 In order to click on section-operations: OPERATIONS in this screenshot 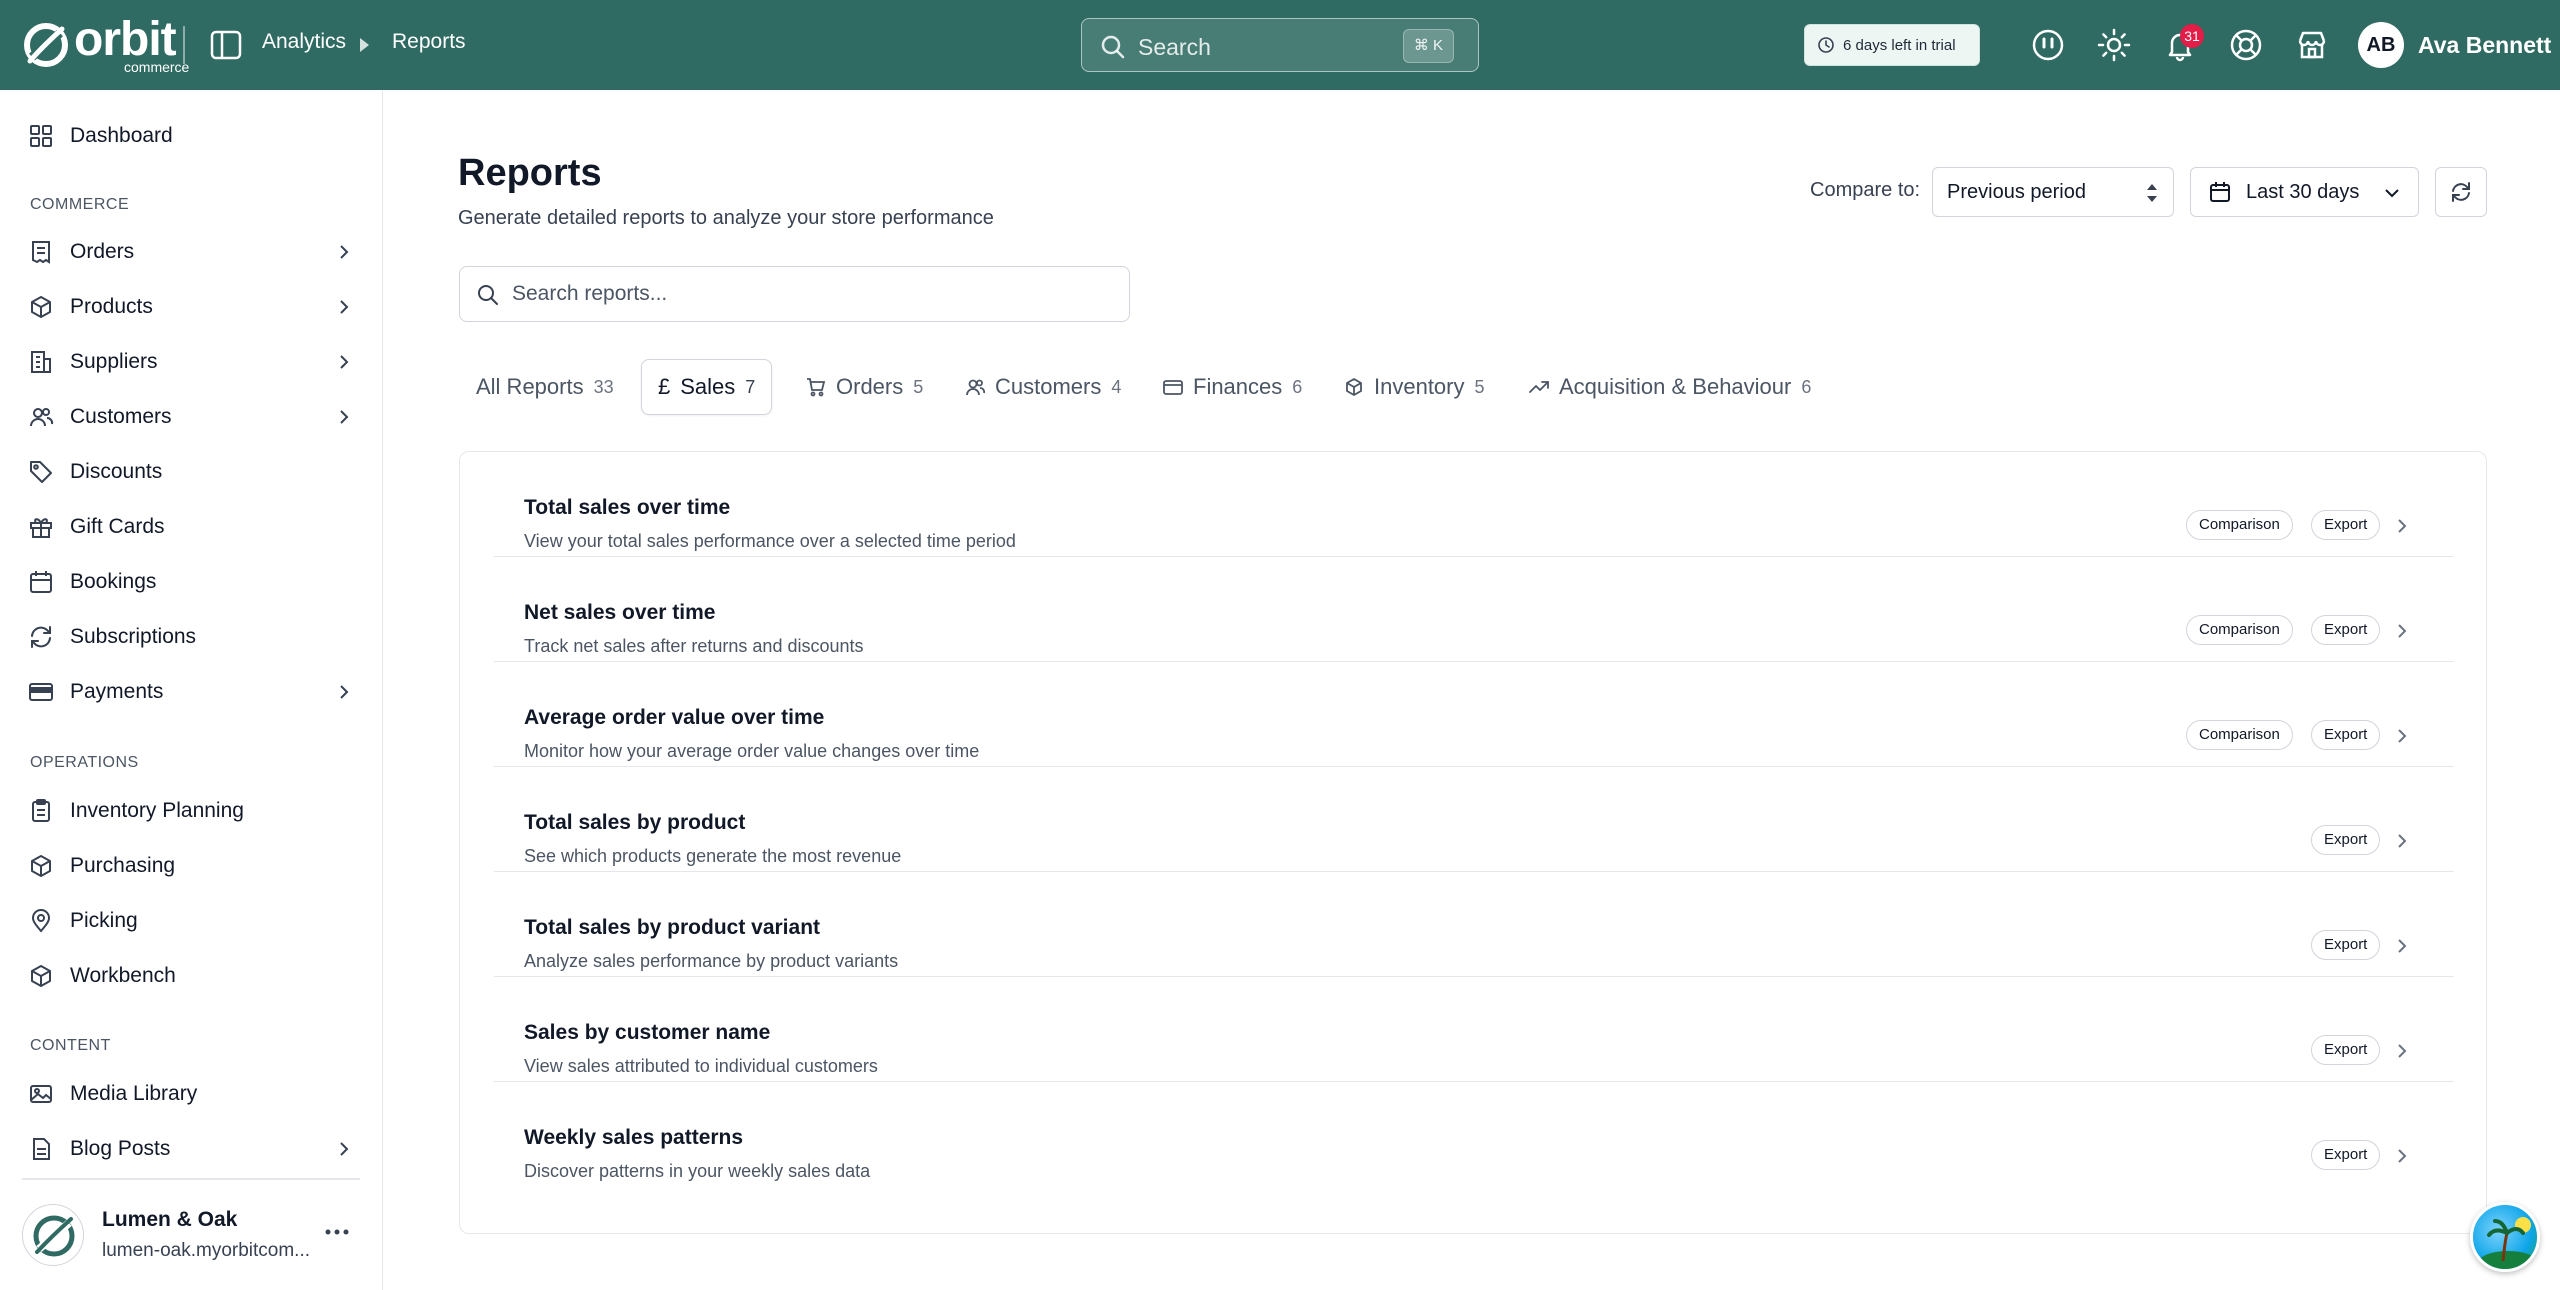, I will do `click(84, 762)`.